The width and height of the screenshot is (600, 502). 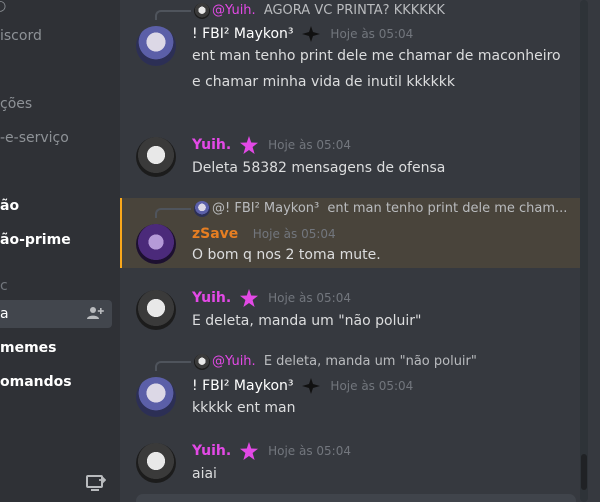 I want to click on message-line: E deleta, manda um "não poluir", so click(x=307, y=321).